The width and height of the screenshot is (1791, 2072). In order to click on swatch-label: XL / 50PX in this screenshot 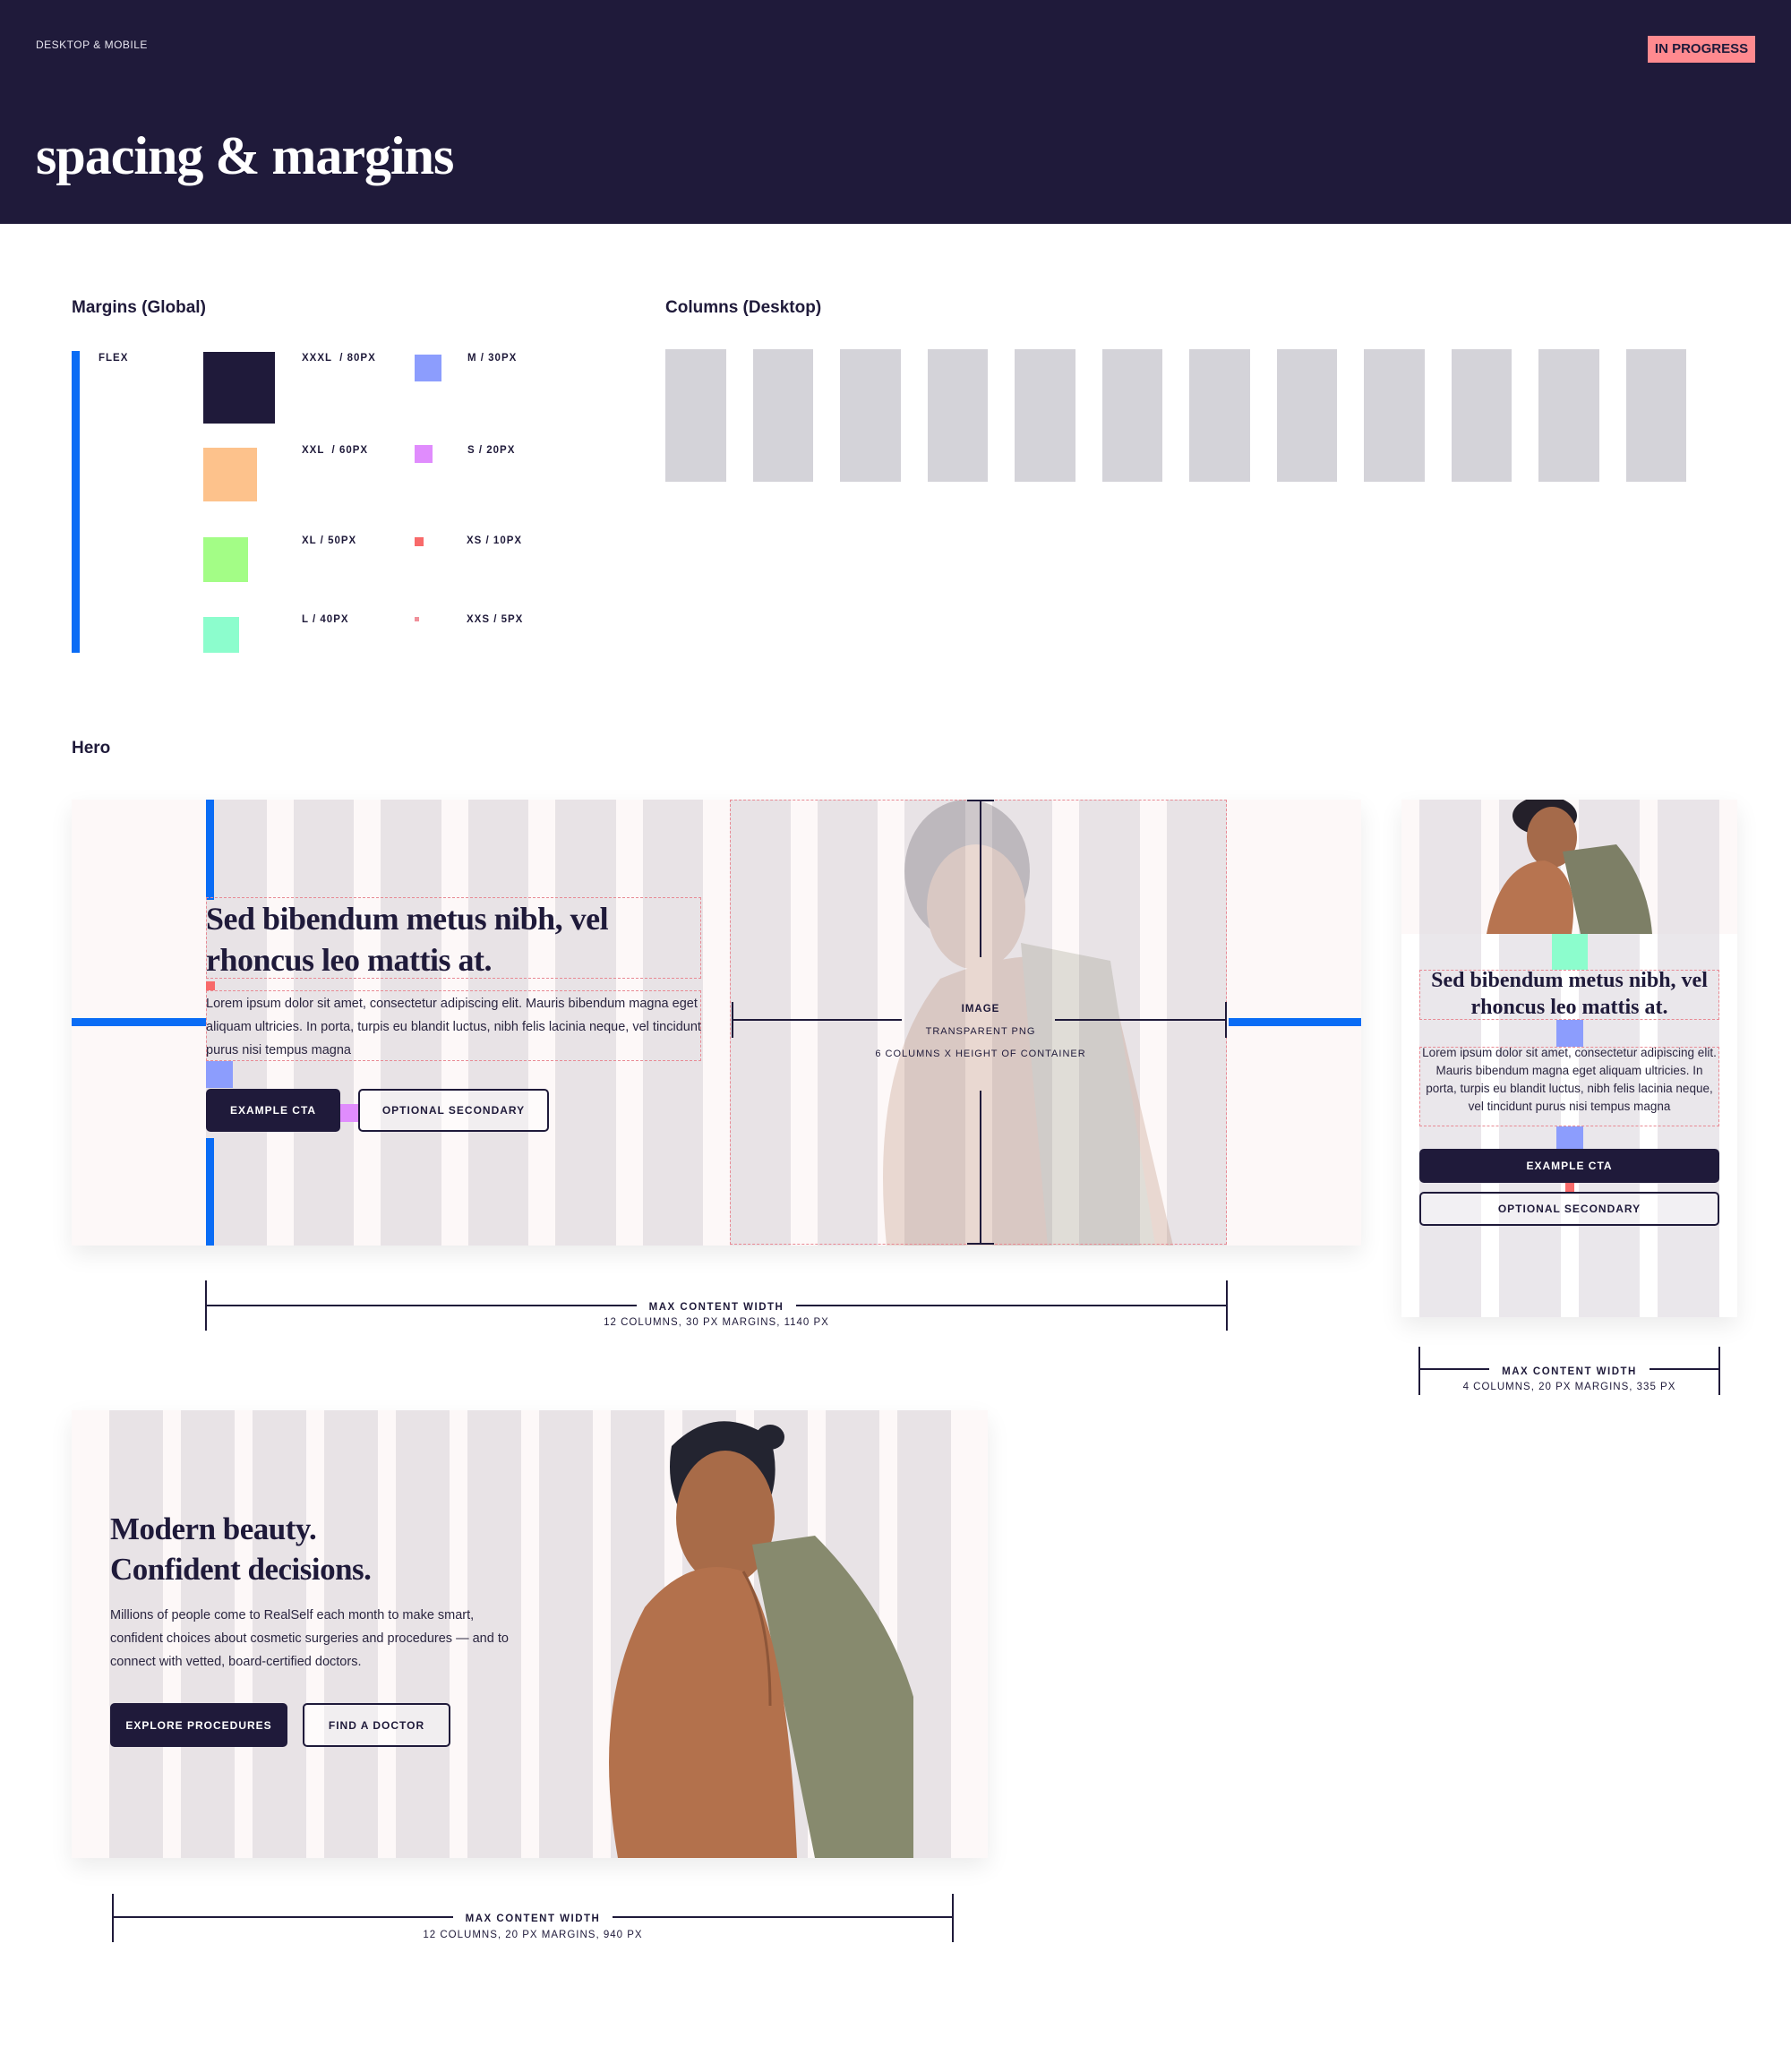, I will do `click(329, 540)`.